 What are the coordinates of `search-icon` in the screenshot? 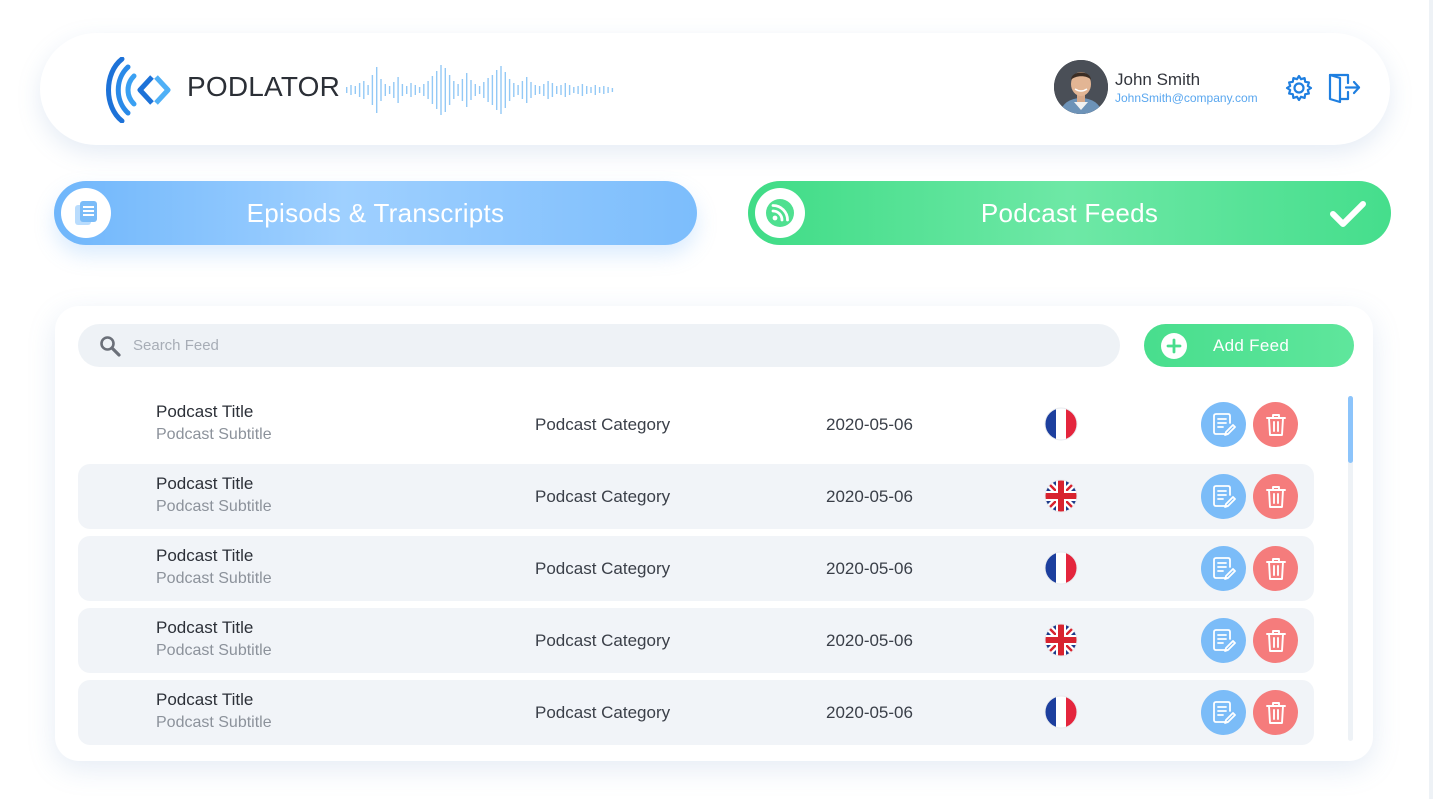 It's located at (110, 346).